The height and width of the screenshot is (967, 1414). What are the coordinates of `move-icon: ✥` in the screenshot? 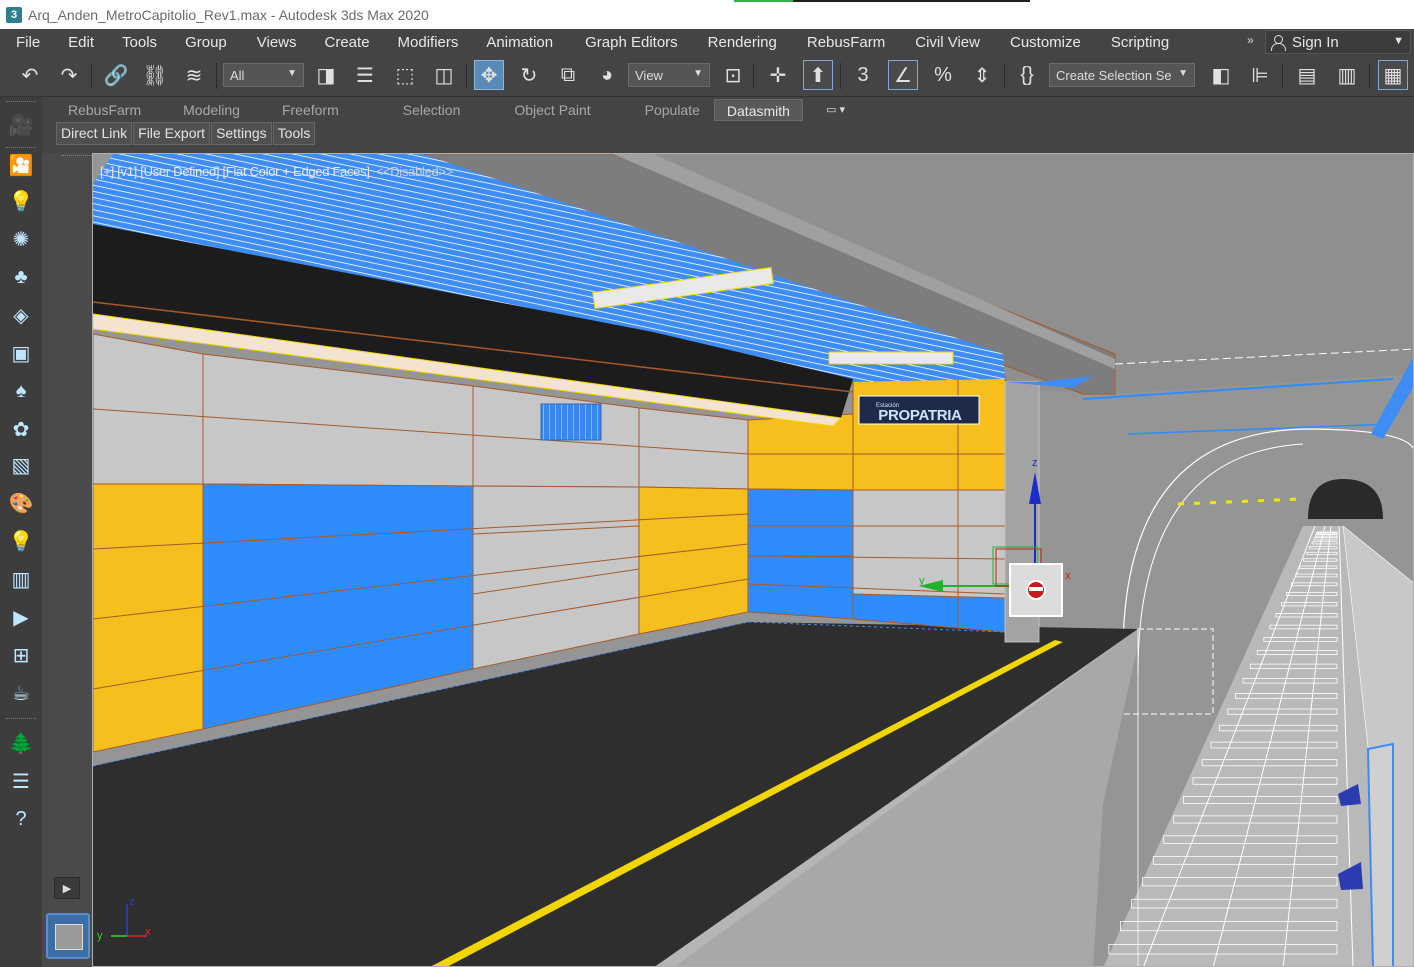 It's located at (489, 75).